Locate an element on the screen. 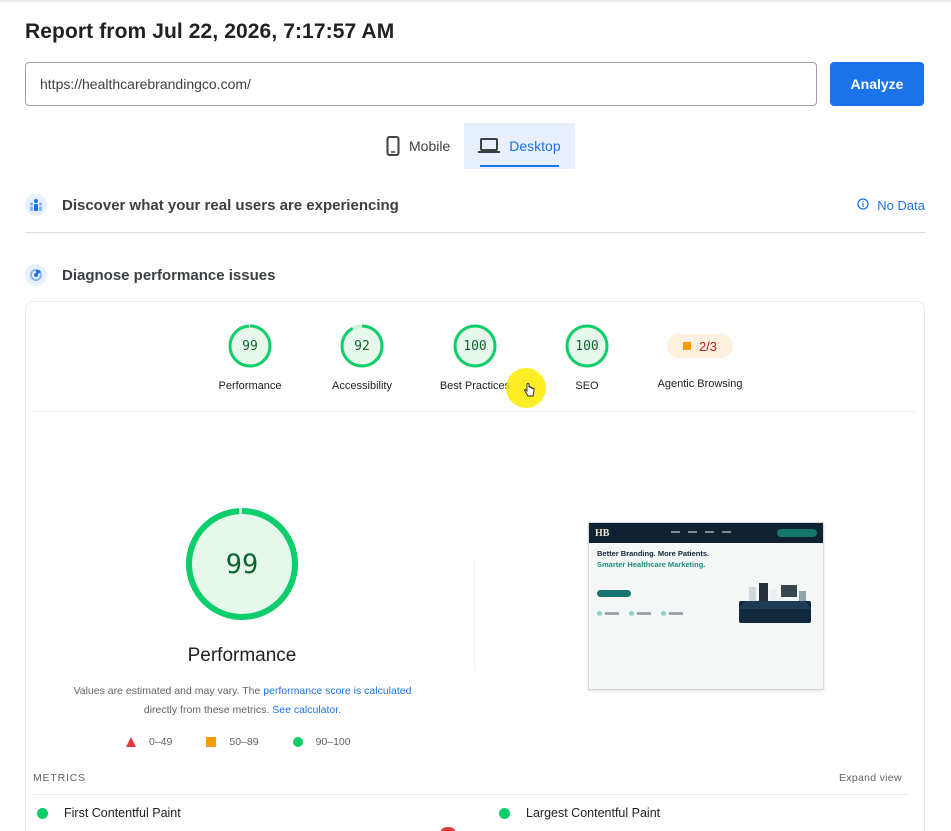 The height and width of the screenshot is (831, 951). expand-view-toggle: Expand view is located at coordinates (870, 778).